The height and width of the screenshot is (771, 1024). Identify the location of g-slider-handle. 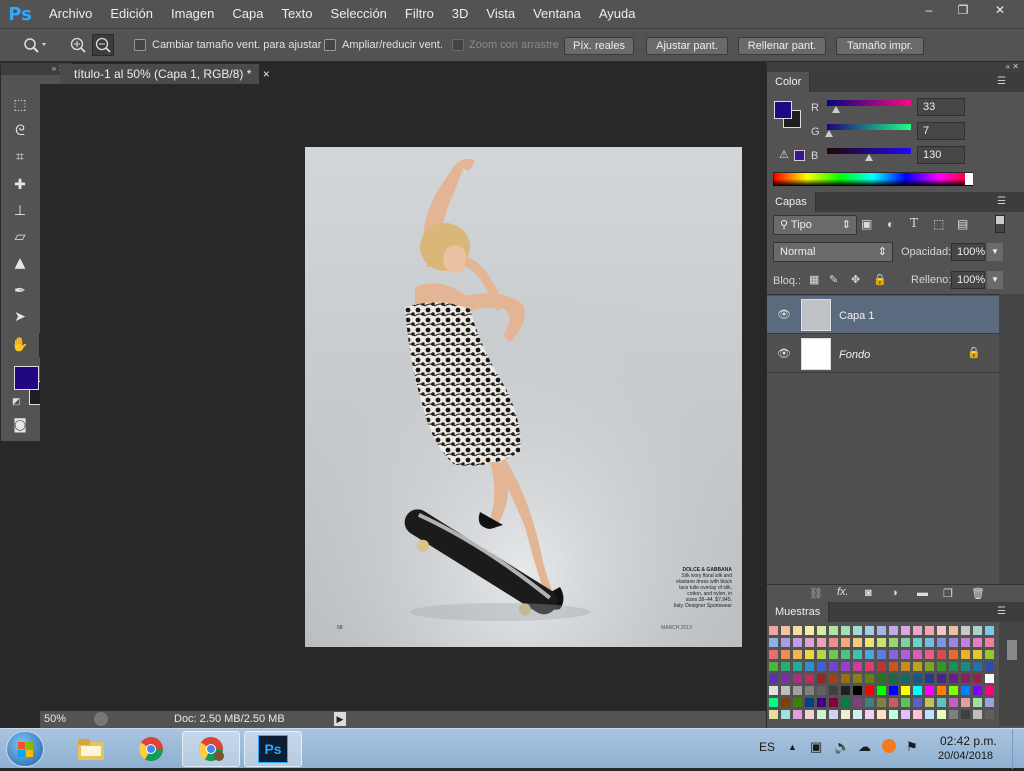
(829, 133).